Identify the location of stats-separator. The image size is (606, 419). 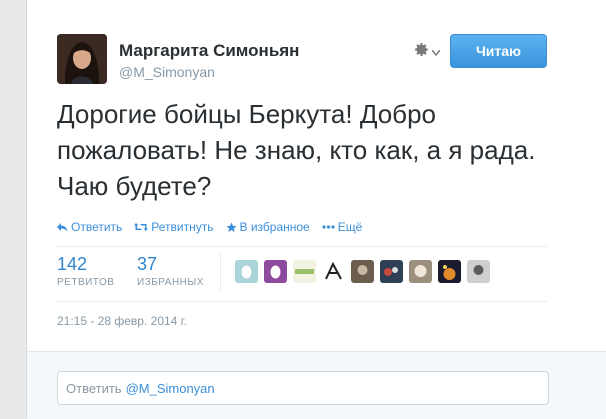
(220, 272).